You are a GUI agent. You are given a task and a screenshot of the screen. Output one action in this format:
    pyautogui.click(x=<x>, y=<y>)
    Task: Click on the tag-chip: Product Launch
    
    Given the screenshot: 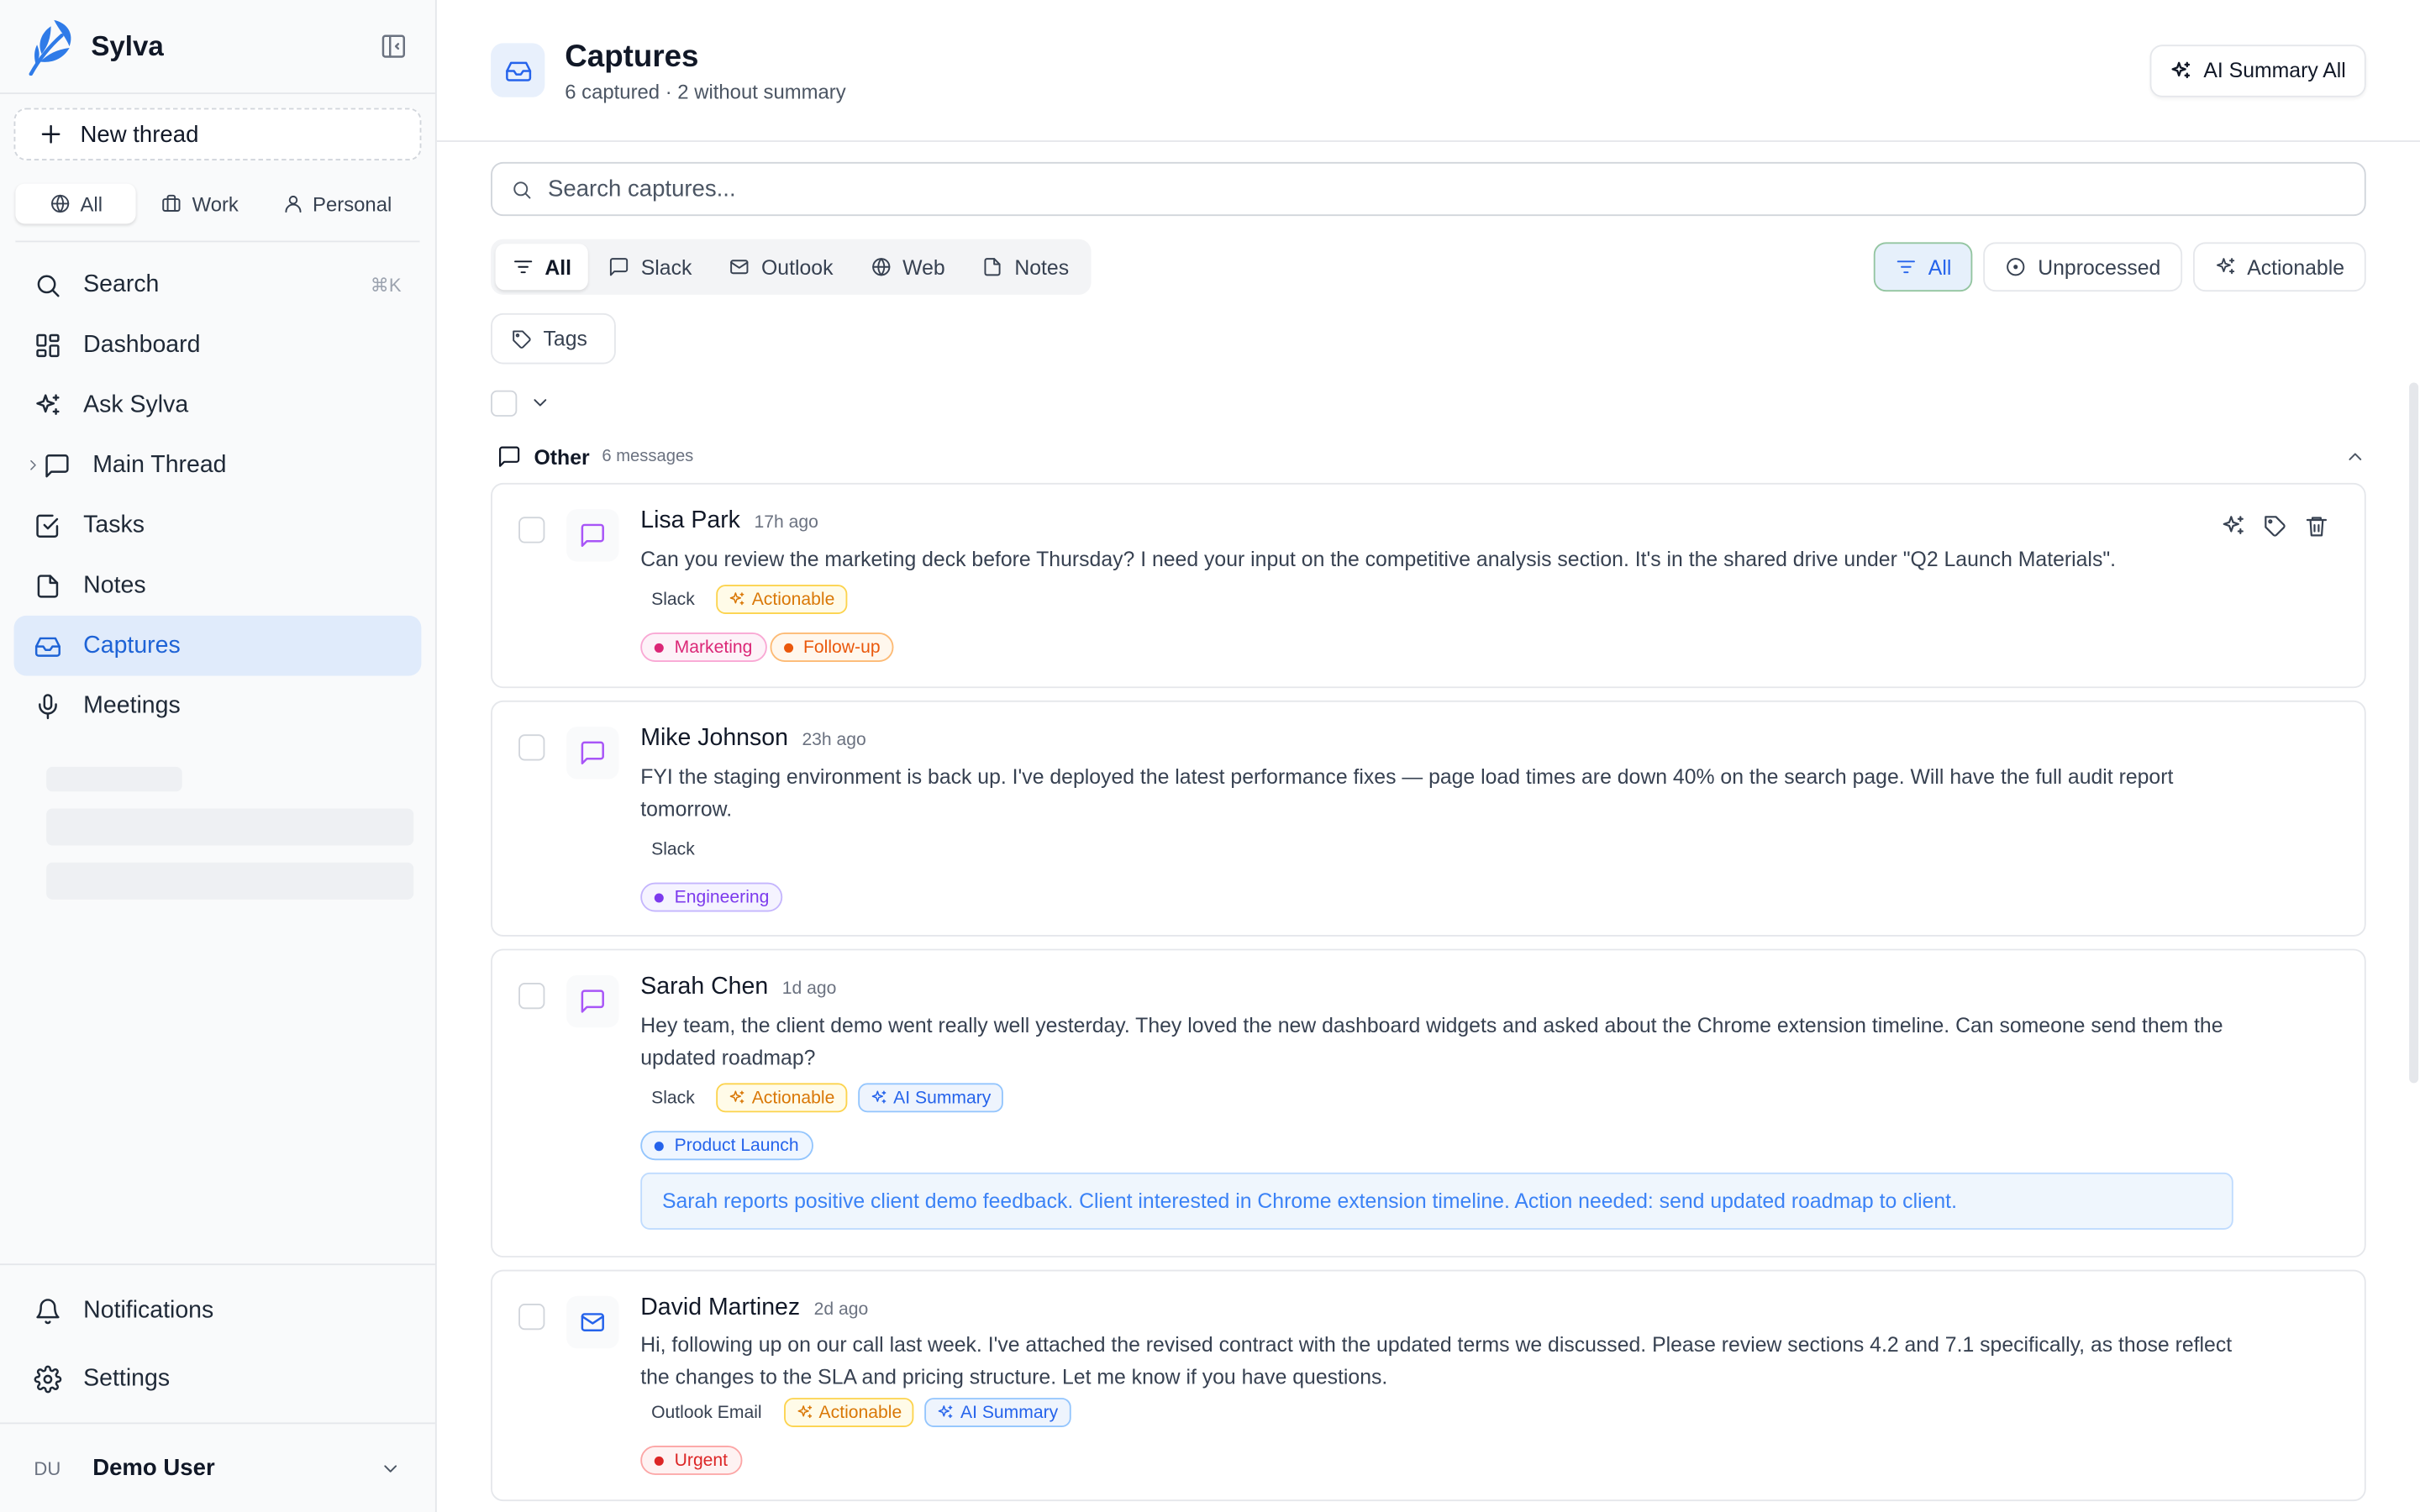 What is the action you would take?
    pyautogui.click(x=726, y=1146)
    